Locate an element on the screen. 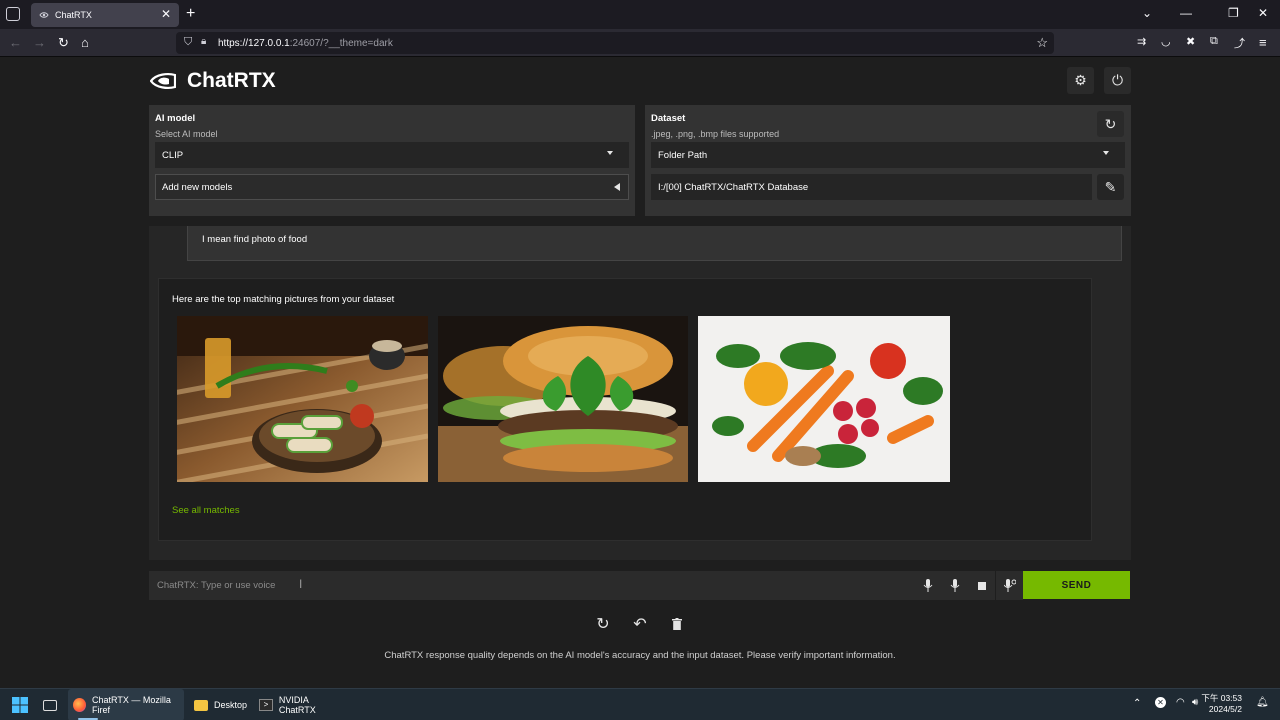 The width and height of the screenshot is (1280, 720). browser-tab: ChatRTX ✕ is located at coordinates (105, 15).